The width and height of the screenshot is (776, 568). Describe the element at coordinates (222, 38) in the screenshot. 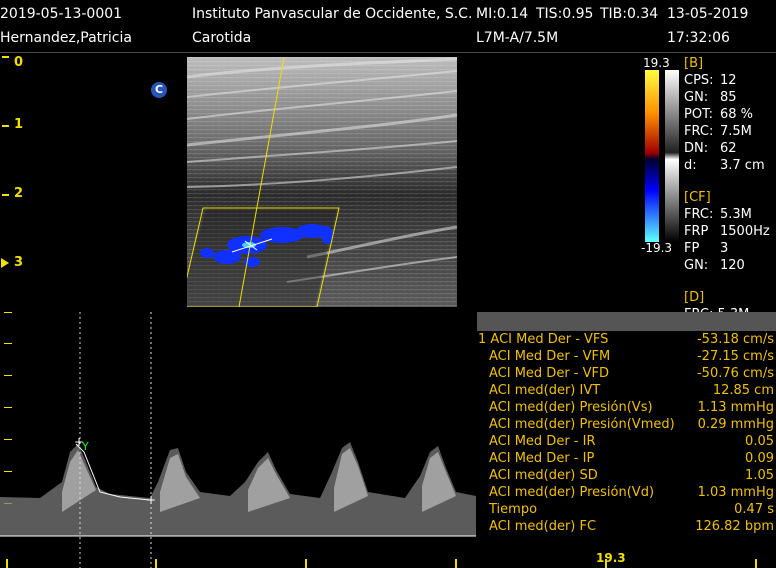

I see `study-name: Carotida` at that location.